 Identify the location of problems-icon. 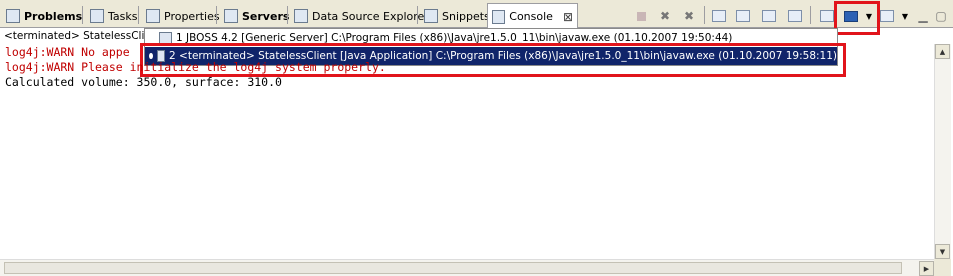
(13, 16).